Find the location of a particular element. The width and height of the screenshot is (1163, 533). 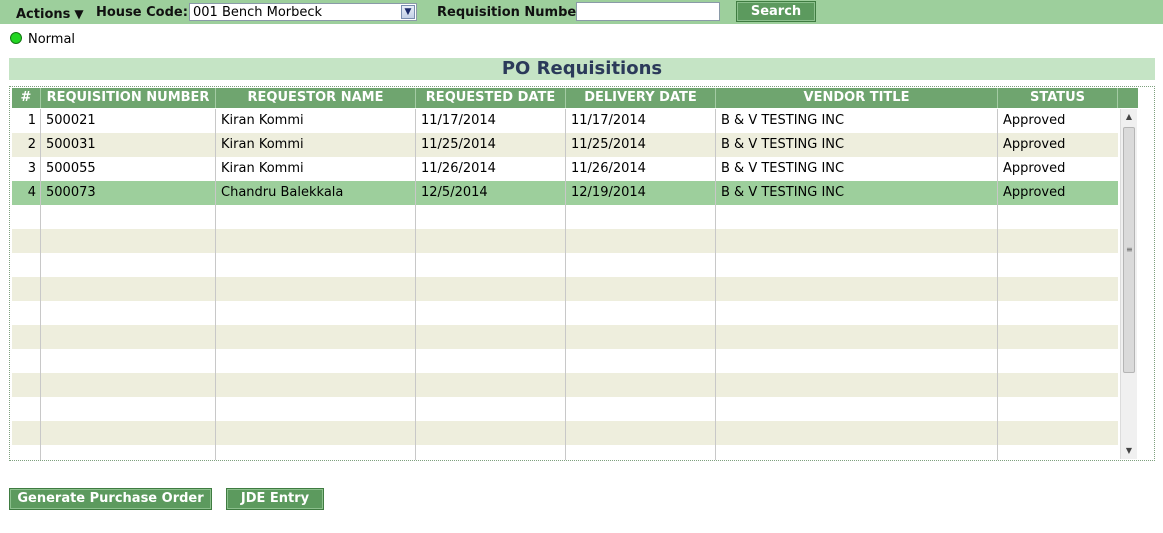

scroll-up-arrow-icon: ▲ is located at coordinates (1129, 117).